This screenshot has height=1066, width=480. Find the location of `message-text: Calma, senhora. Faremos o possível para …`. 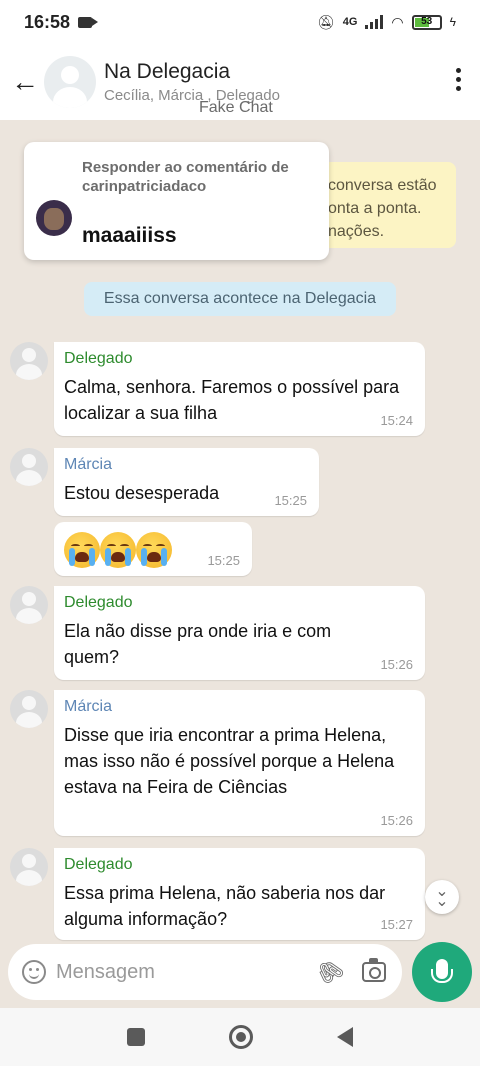

message-text: Calma, senhora. Faremos o possível para … is located at coordinates (232, 400).